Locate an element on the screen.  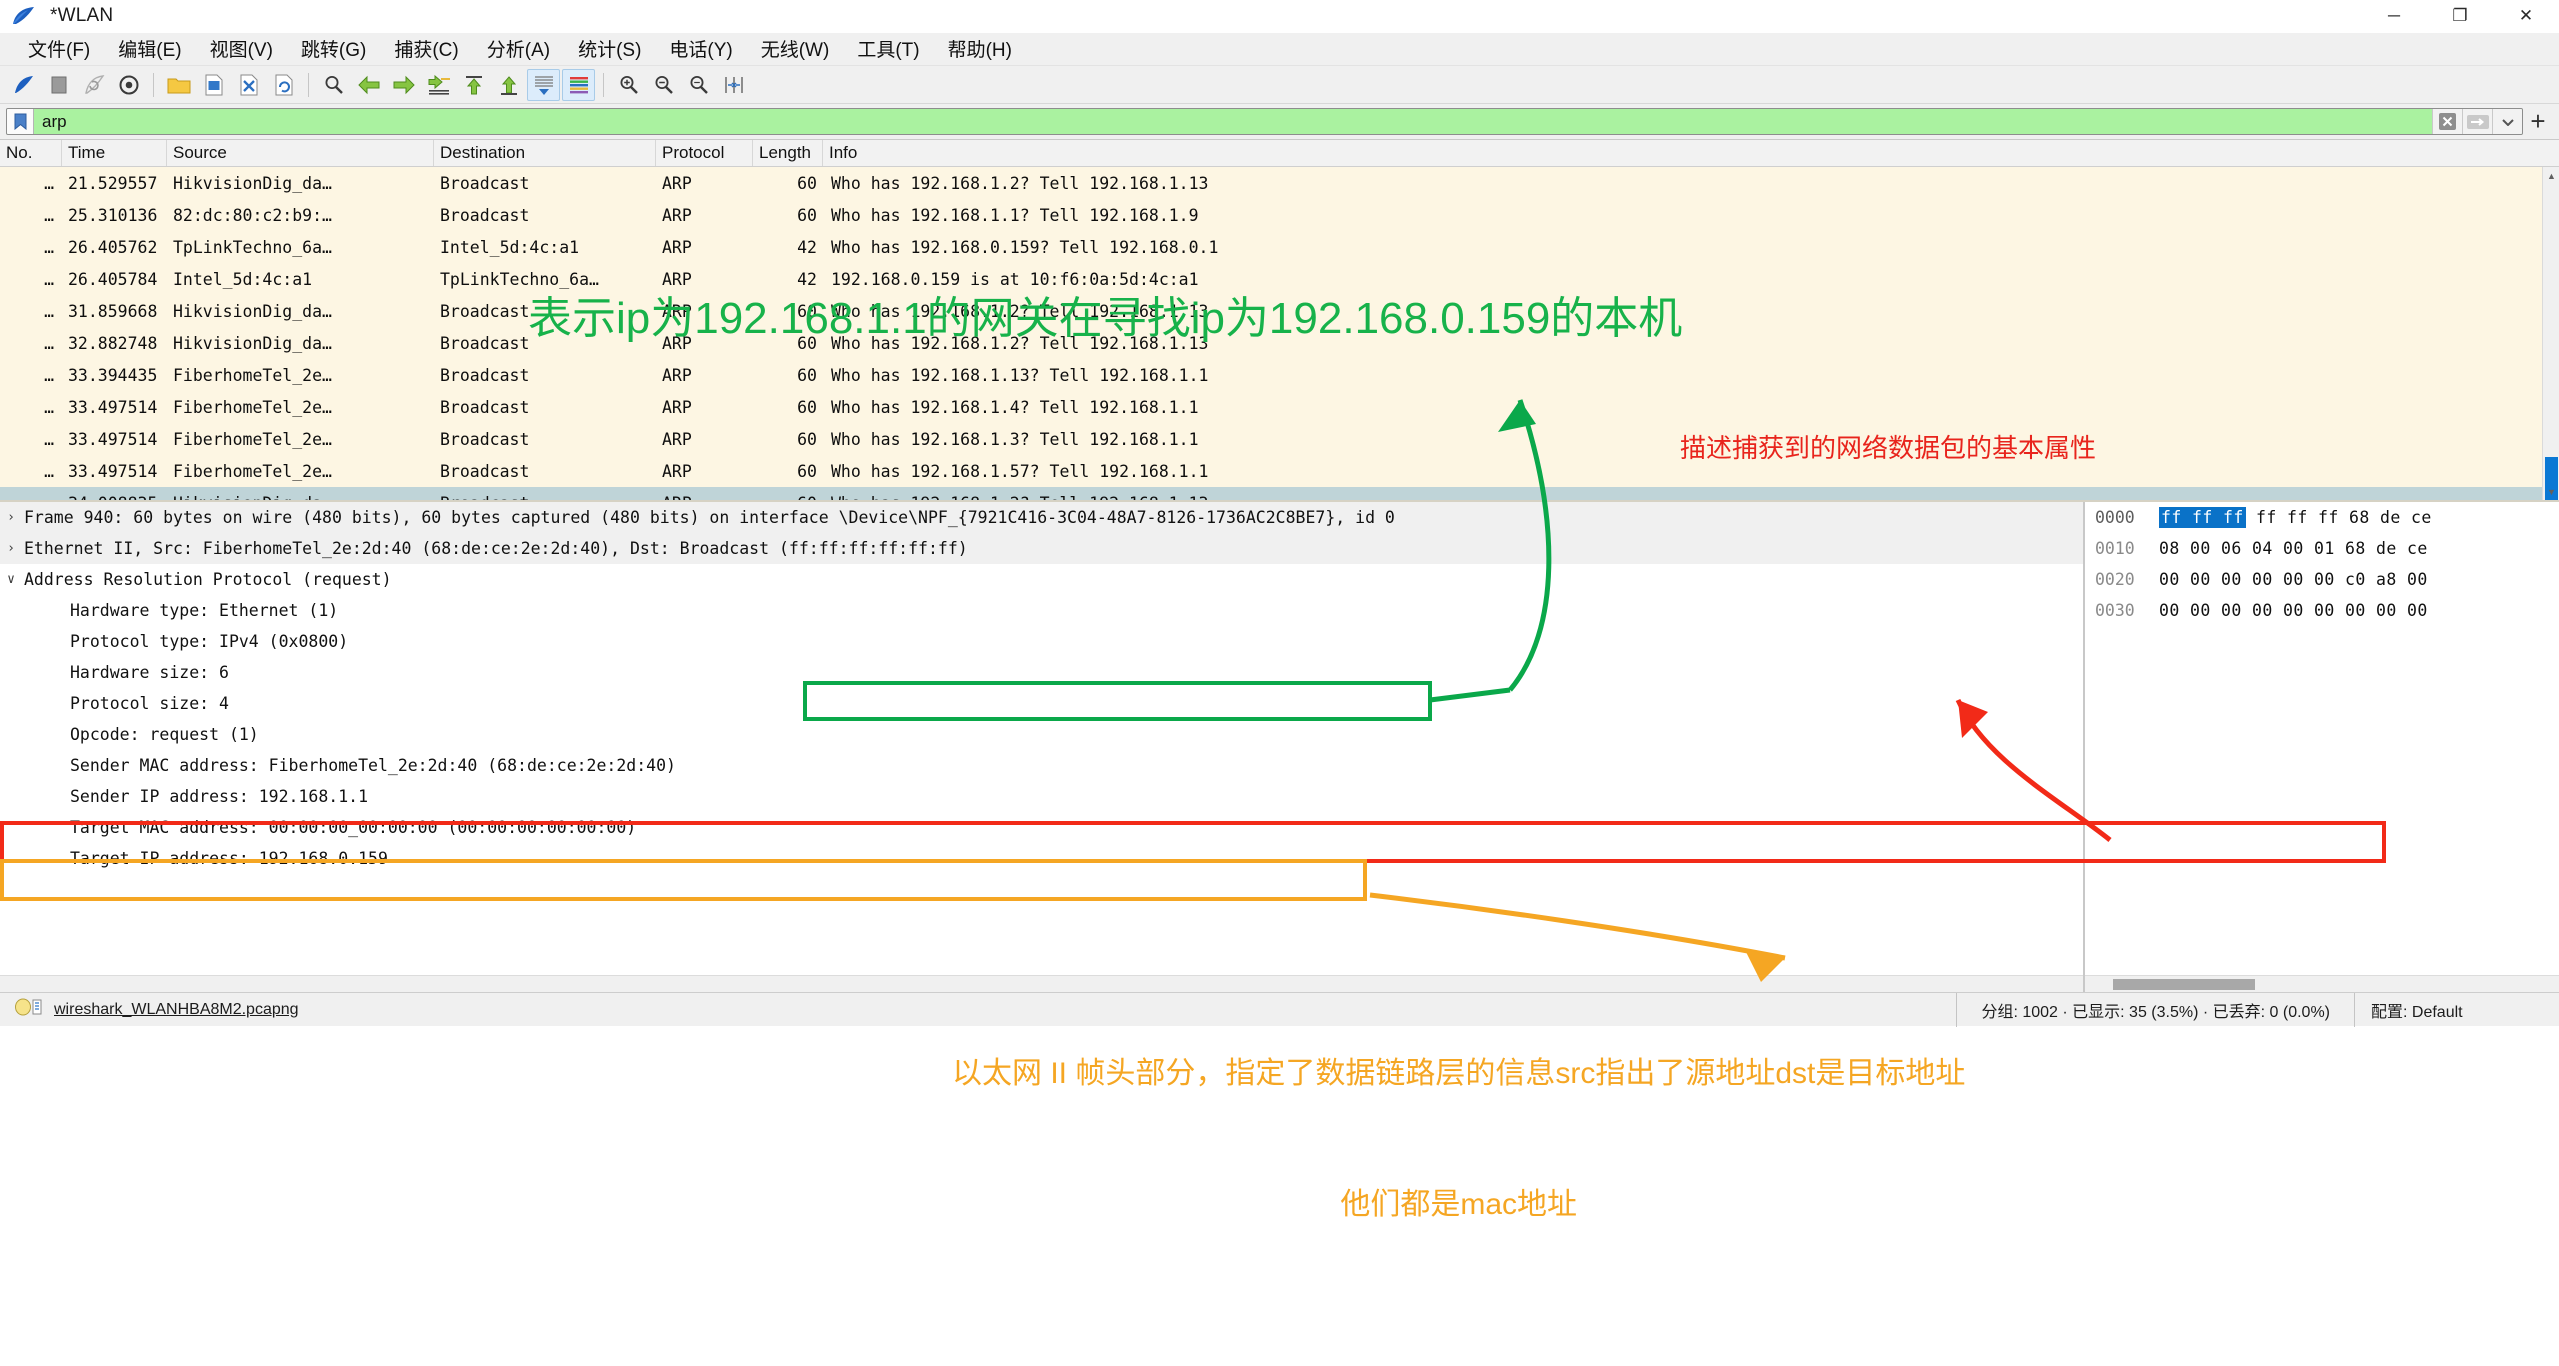
bookmark-icon is located at coordinates (20, 121).